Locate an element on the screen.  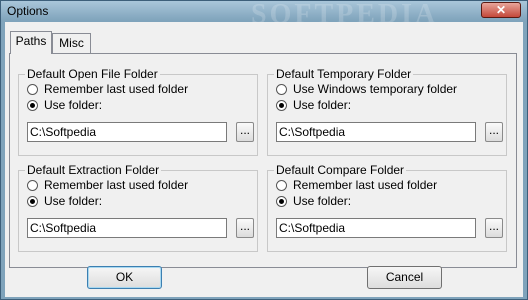
close-icon: ✕ is located at coordinates (501, 10).